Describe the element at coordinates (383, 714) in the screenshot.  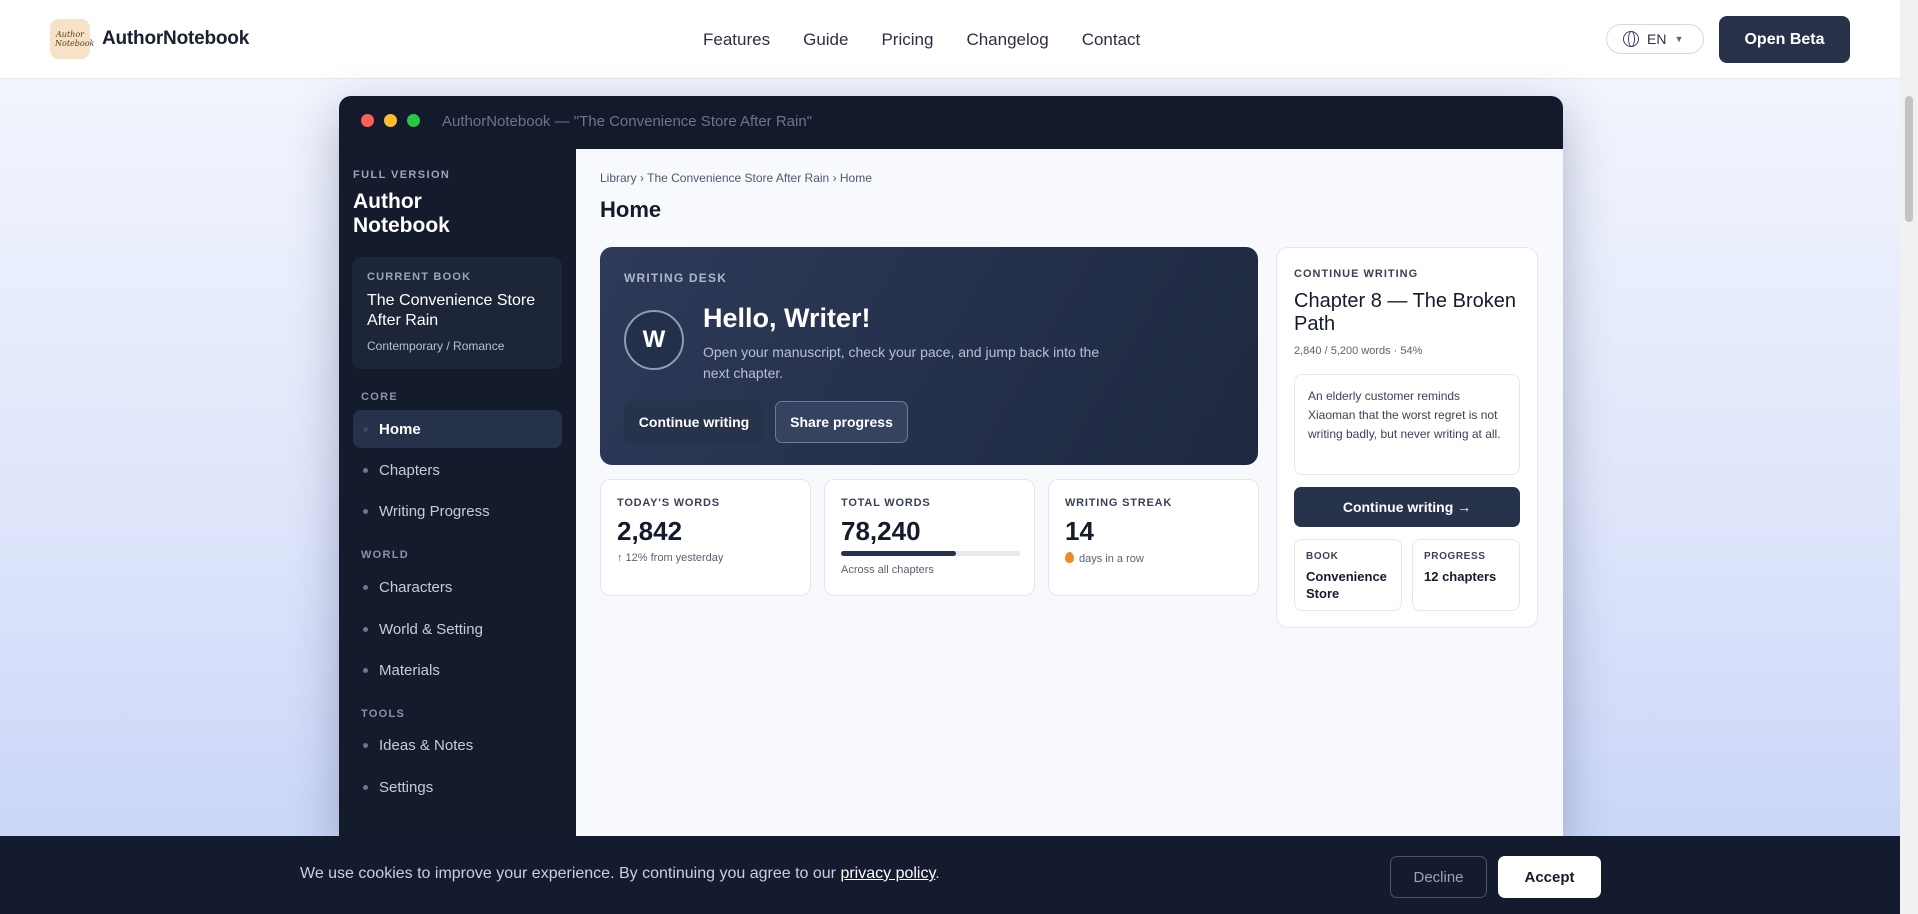
I see `section-tools: TOOLS` at that location.